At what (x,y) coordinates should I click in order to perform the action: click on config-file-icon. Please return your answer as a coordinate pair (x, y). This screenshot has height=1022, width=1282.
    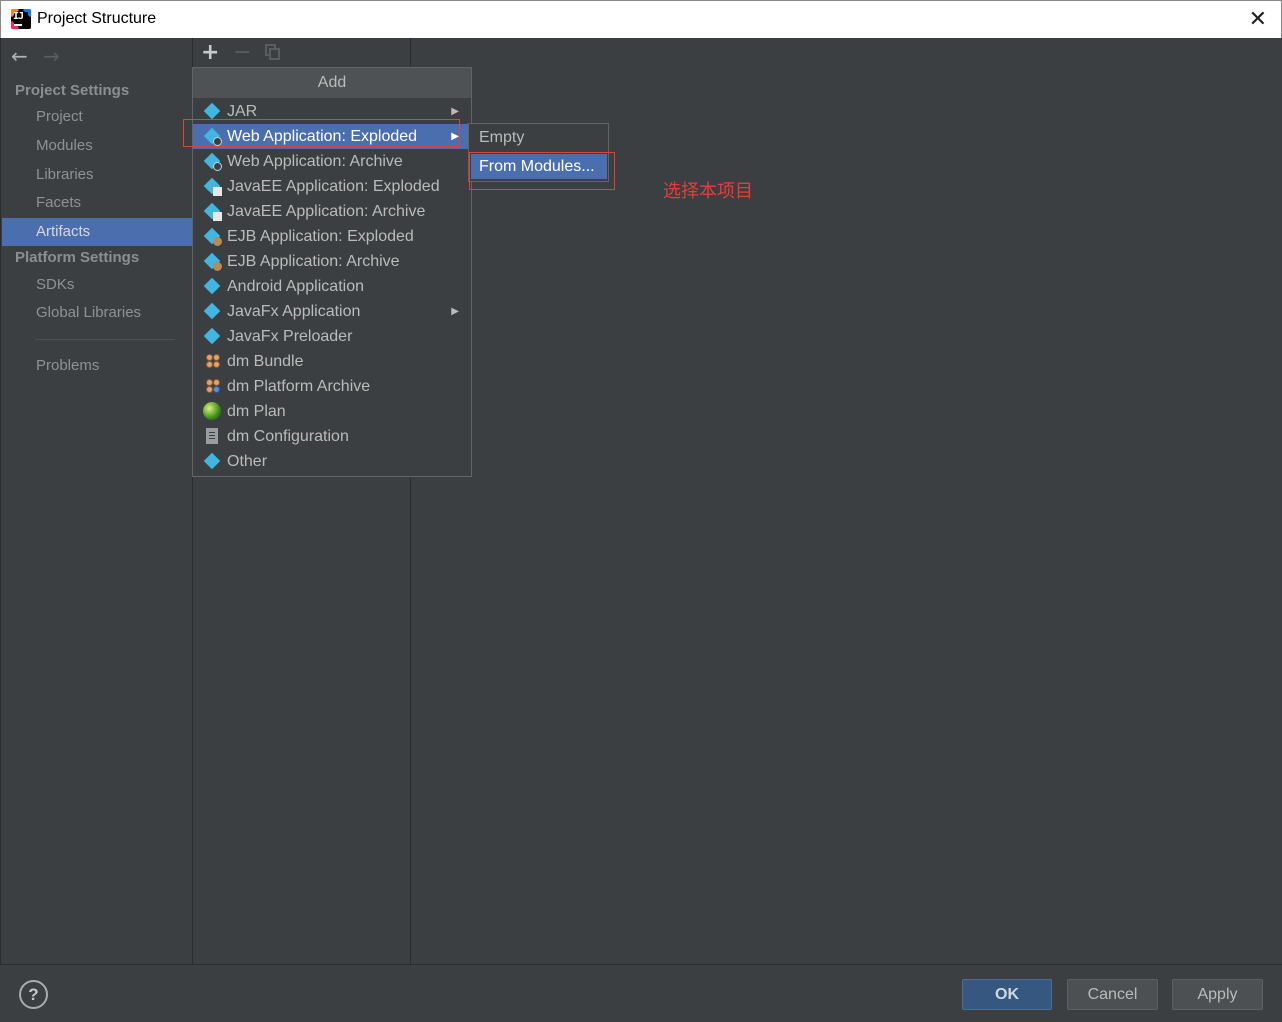
    Looking at the image, I should click on (212, 436).